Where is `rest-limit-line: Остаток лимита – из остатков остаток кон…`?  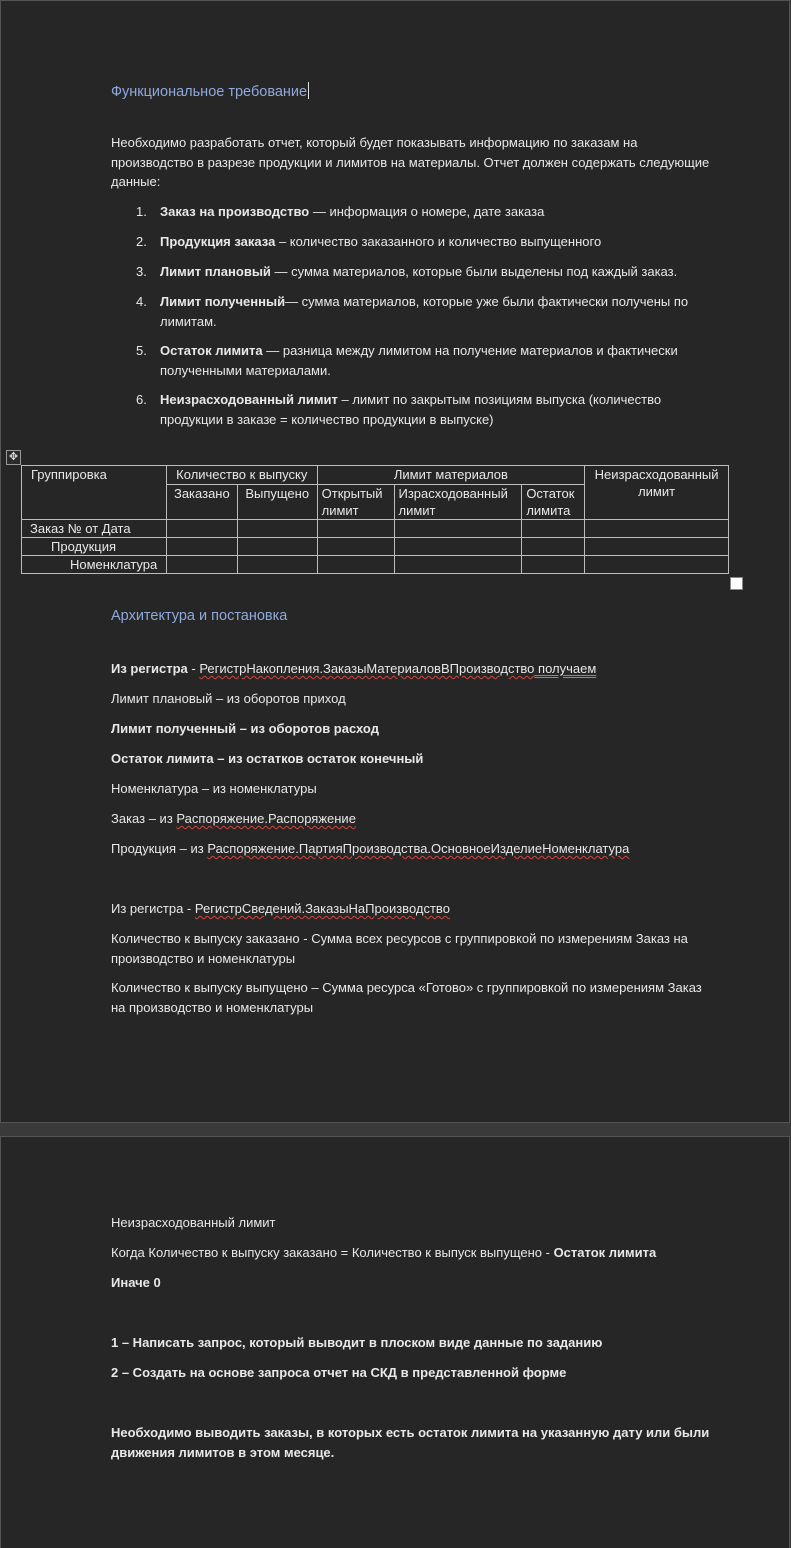
rest-limit-line: Остаток лимита – из остатков остаток кон… is located at coordinates (267, 759).